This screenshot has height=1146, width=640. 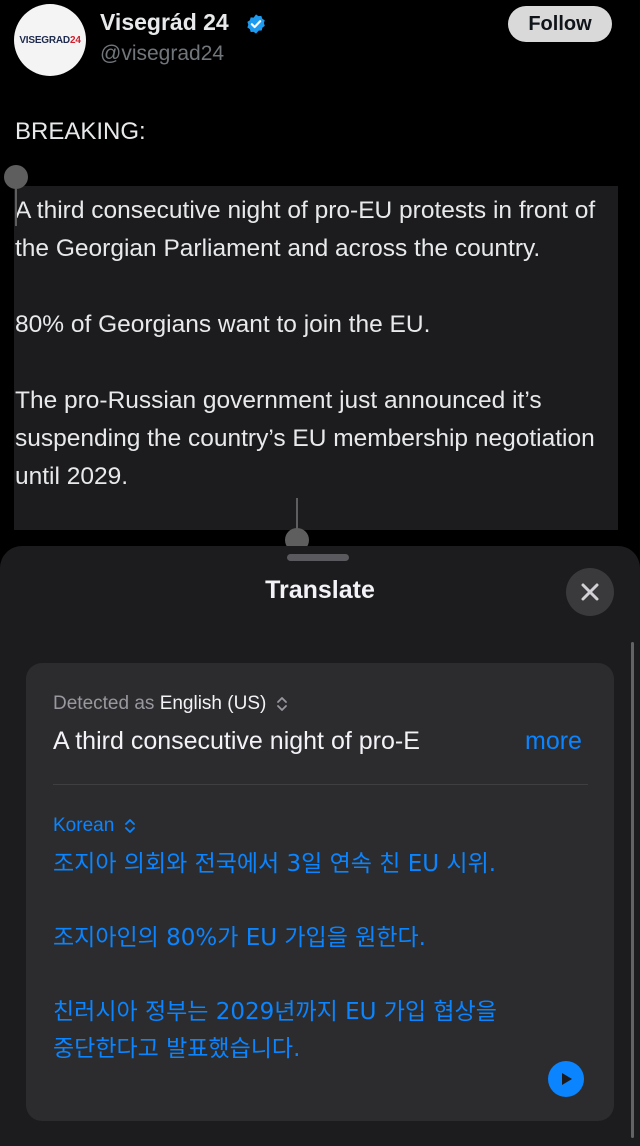 What do you see at coordinates (164, 22) in the screenshot?
I see `author-name: Visegrád 24` at bounding box center [164, 22].